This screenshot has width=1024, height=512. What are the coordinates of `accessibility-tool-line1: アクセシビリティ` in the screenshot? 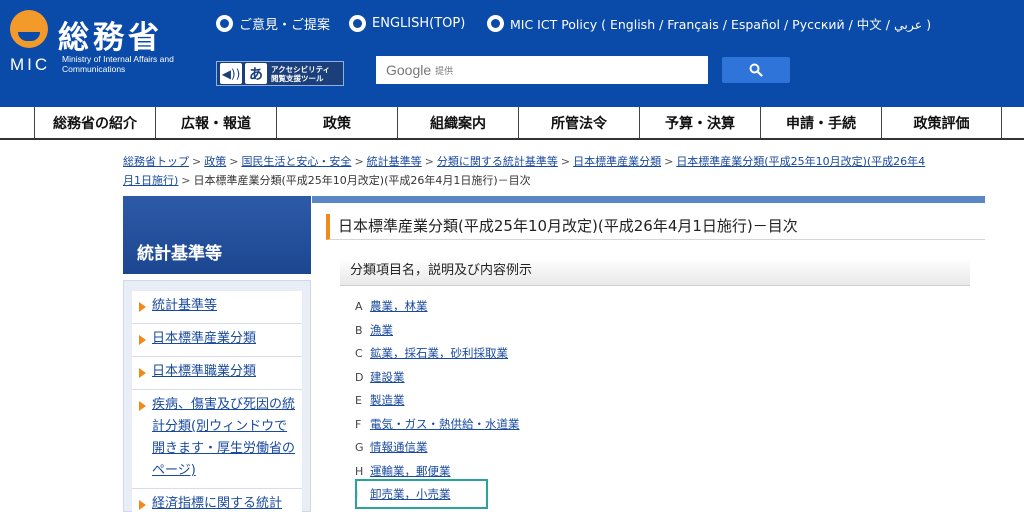 It's located at (301, 69).